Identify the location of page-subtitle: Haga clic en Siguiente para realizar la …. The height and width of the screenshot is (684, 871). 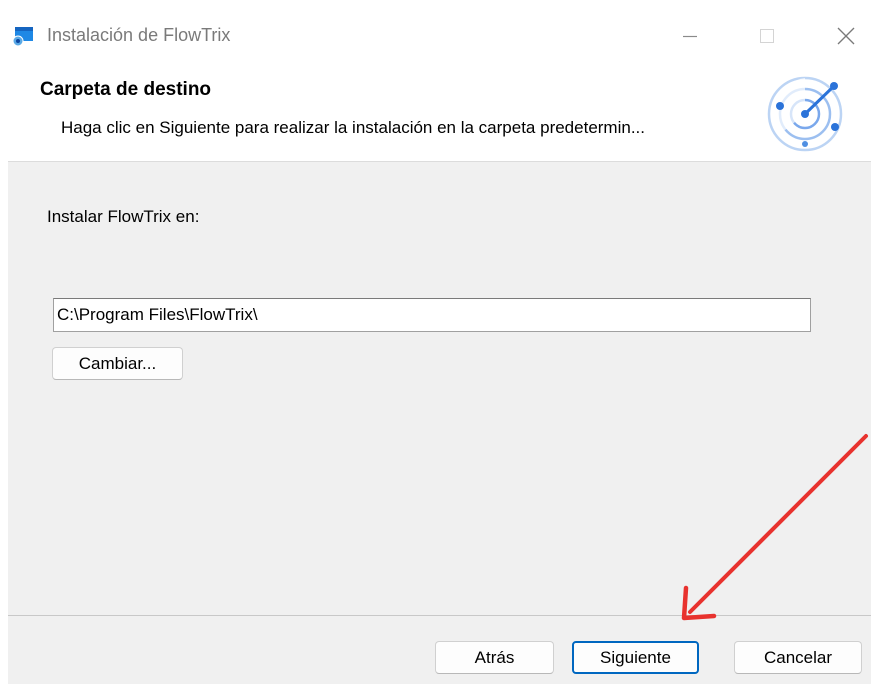
(353, 127).